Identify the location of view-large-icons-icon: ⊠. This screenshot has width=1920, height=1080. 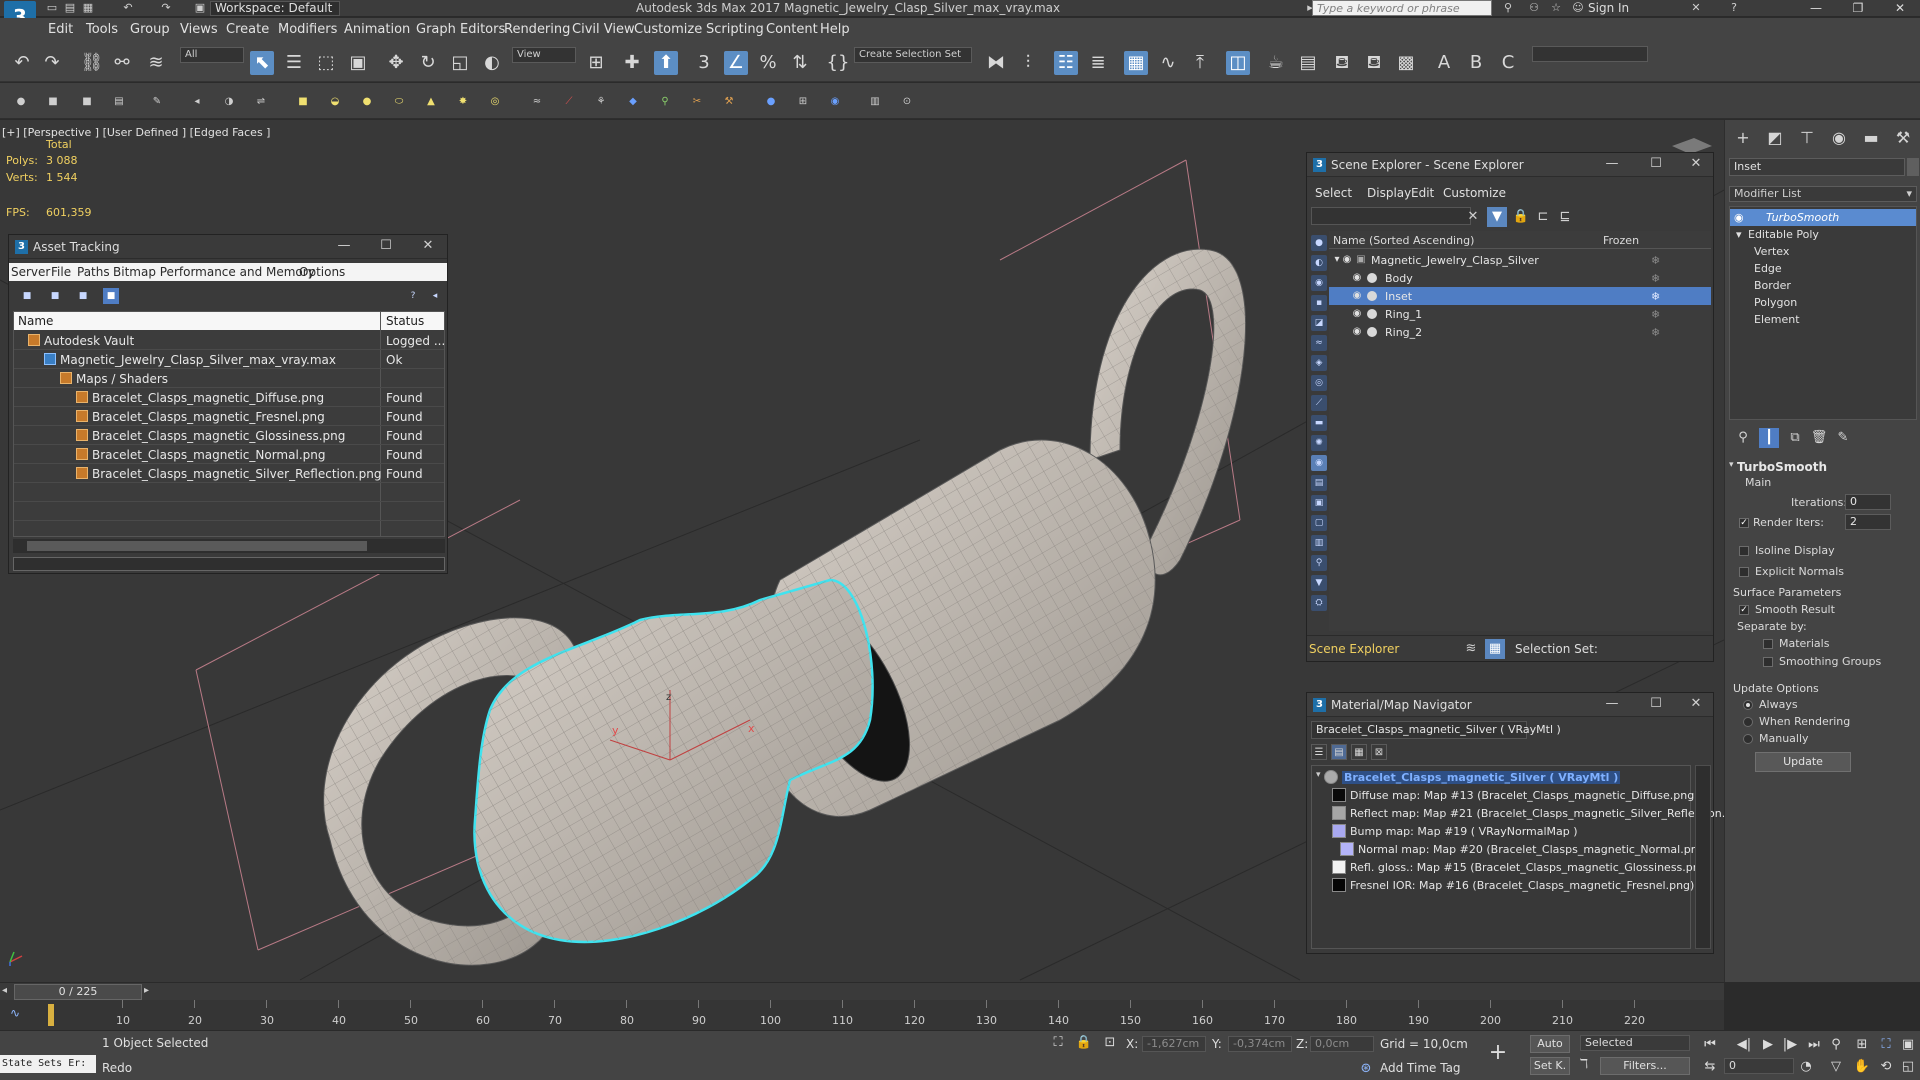
(1379, 752).